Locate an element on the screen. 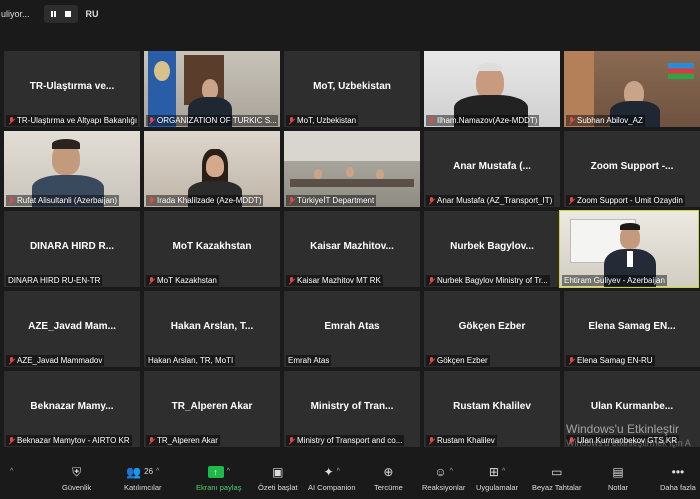 The width and height of the screenshot is (700, 499). language-indicator: RU is located at coordinates (92, 14).